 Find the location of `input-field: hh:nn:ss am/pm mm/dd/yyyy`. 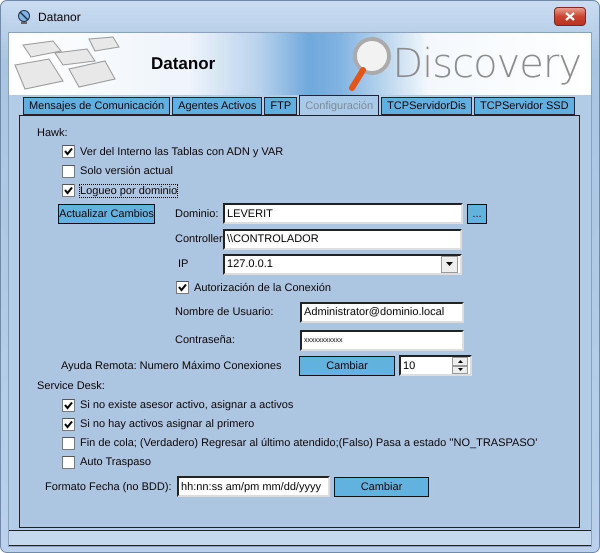

input-field: hh:nn:ss am/pm mm/dd/yyyy is located at coordinates (253, 486).